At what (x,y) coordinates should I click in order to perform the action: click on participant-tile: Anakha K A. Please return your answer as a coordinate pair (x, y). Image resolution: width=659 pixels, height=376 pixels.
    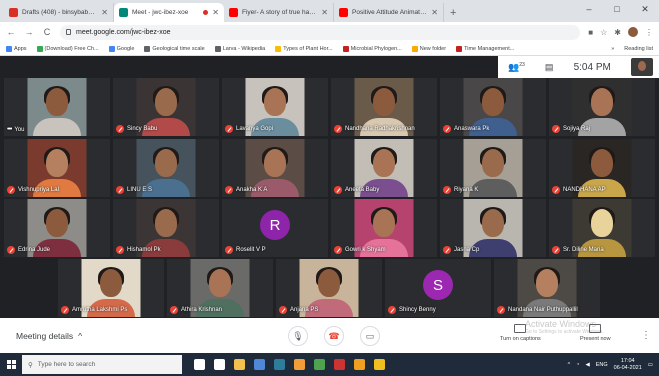
    Looking at the image, I should click on (275, 168).